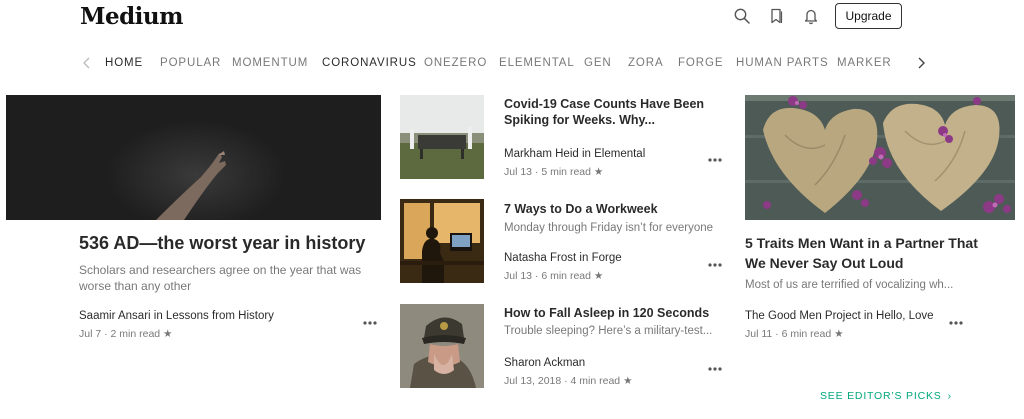 The image size is (1024, 419). What do you see at coordinates (609, 228) in the screenshot?
I see `story-subtitle: Monday through Friday isn’t for everyone` at bounding box center [609, 228].